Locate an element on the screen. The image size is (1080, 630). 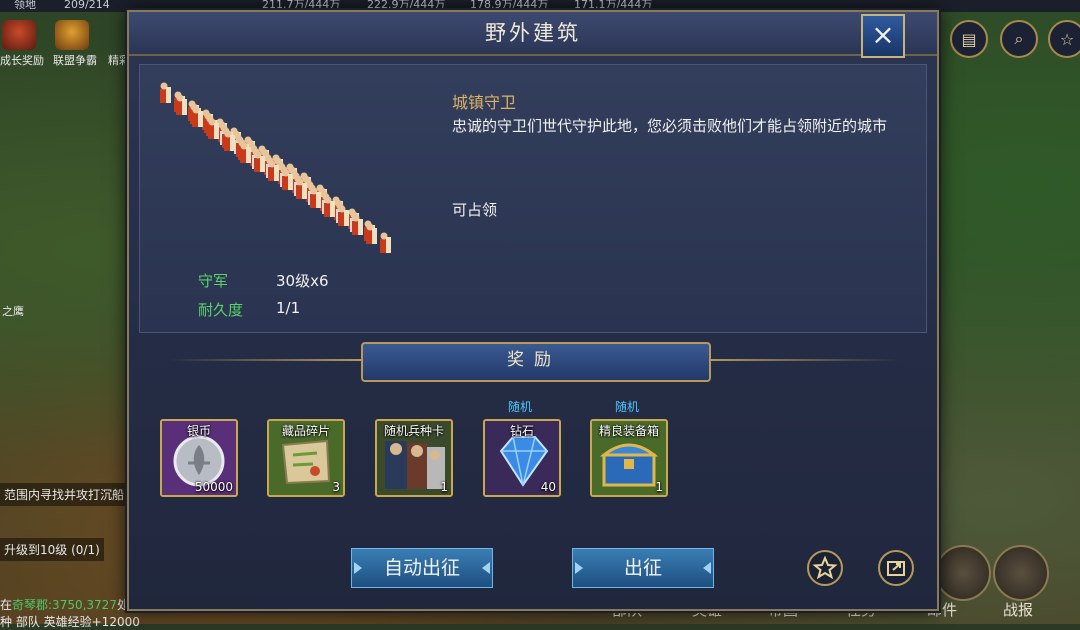
reward-name: 钻石 is located at coordinates (521, 431).